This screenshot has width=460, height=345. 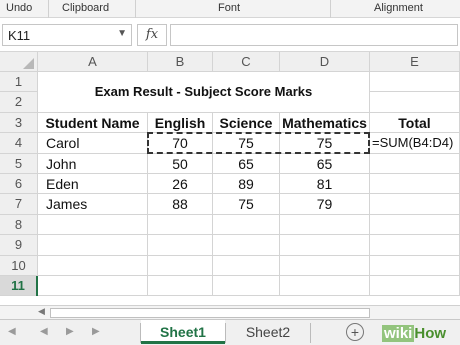 What do you see at coordinates (210, 313) in the screenshot?
I see `scrollbar-thumb` at bounding box center [210, 313].